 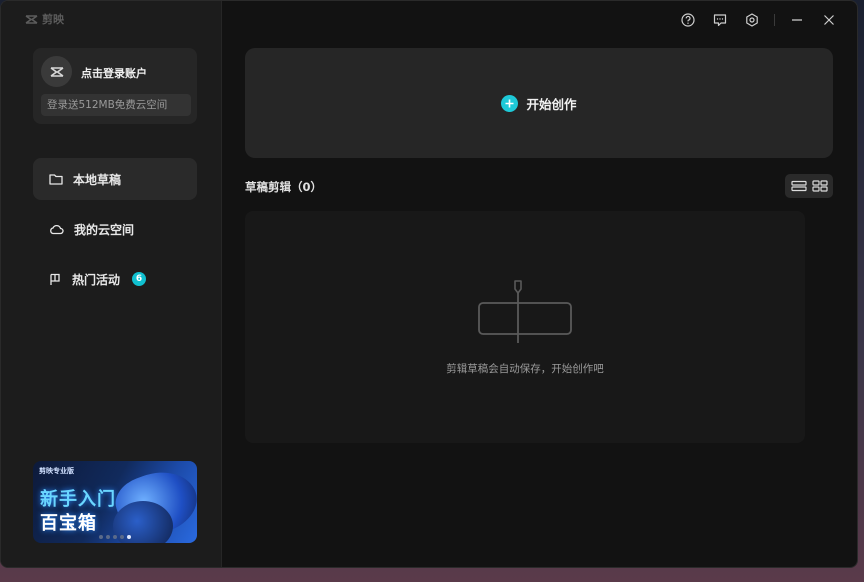 What do you see at coordinates (510, 103) in the screenshot?
I see `plus-icon` at bounding box center [510, 103].